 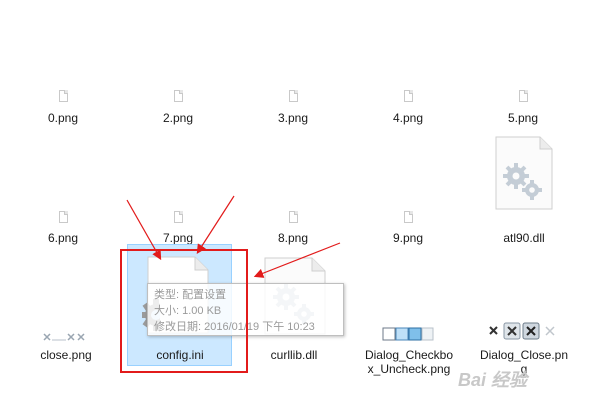 What do you see at coordinates (293, 217) in the screenshot?
I see `file-icon-8-png` at bounding box center [293, 217].